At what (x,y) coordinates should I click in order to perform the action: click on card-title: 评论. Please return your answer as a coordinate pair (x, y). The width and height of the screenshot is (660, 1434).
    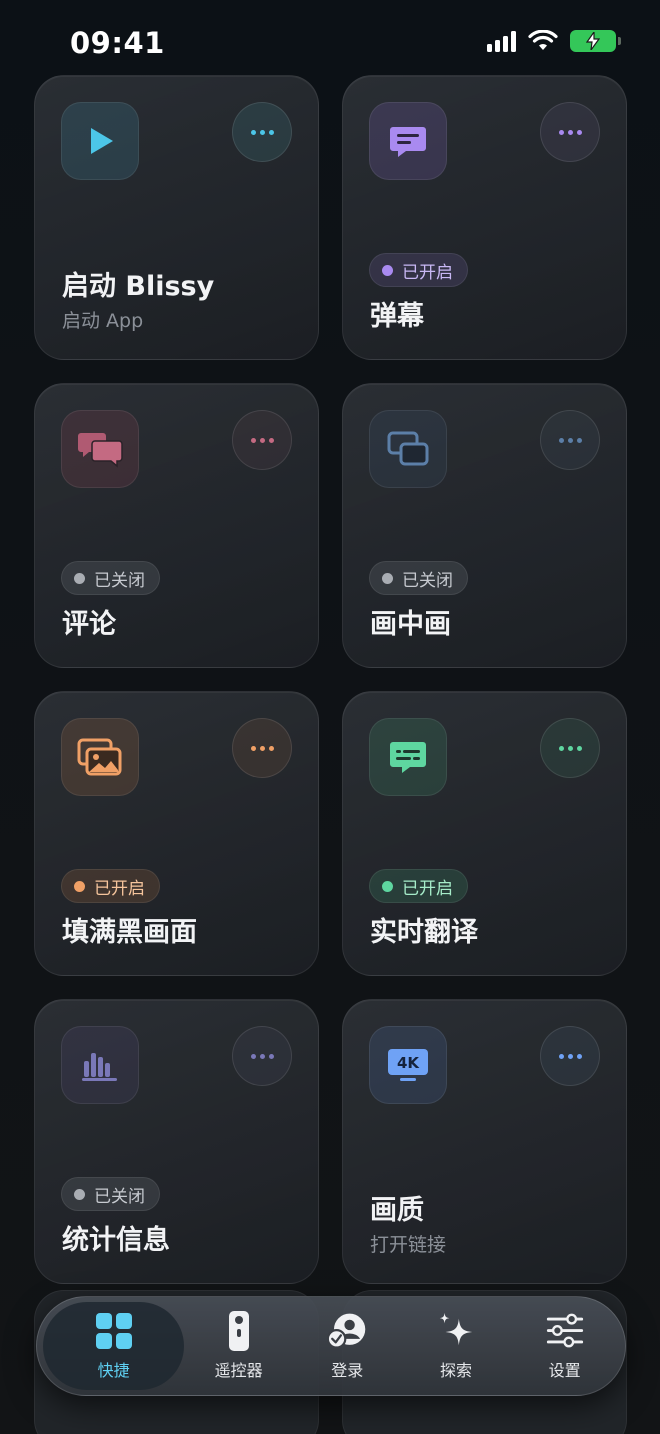
    Looking at the image, I should click on (89, 624).